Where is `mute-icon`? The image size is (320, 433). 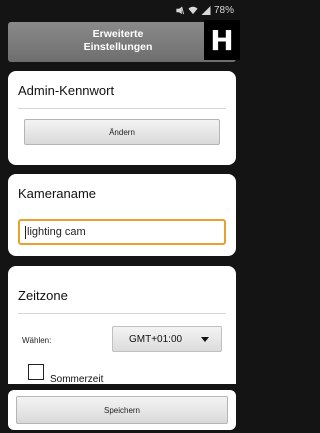
mute-icon is located at coordinates (180, 10).